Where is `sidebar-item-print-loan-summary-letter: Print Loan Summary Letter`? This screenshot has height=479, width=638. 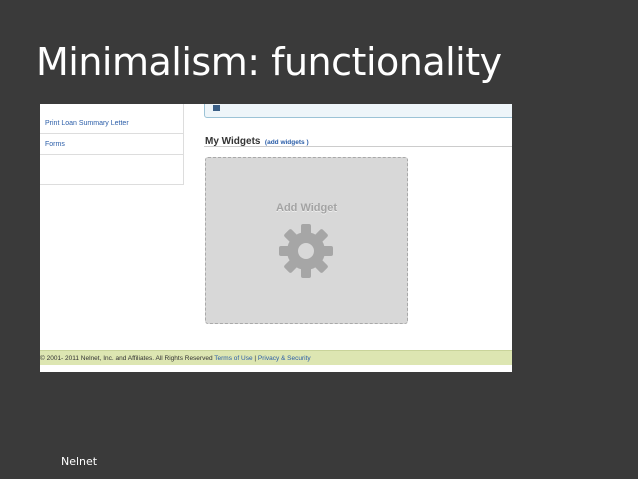 sidebar-item-print-loan-summary-letter: Print Loan Summary Letter is located at coordinates (111, 124).